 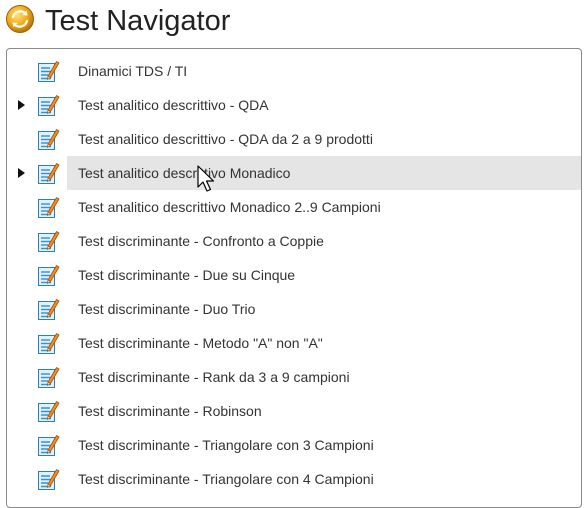 I want to click on tree-item: Test analitico descrittivo - QDA, so click(x=294, y=105).